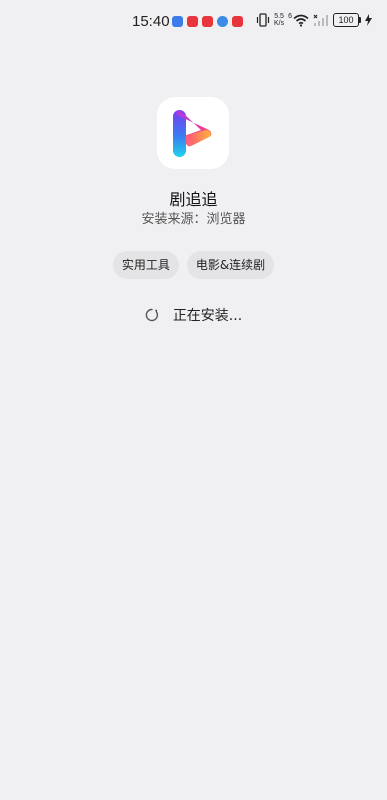 The image size is (387, 800). I want to click on network-speed-unit: K/s, so click(279, 23).